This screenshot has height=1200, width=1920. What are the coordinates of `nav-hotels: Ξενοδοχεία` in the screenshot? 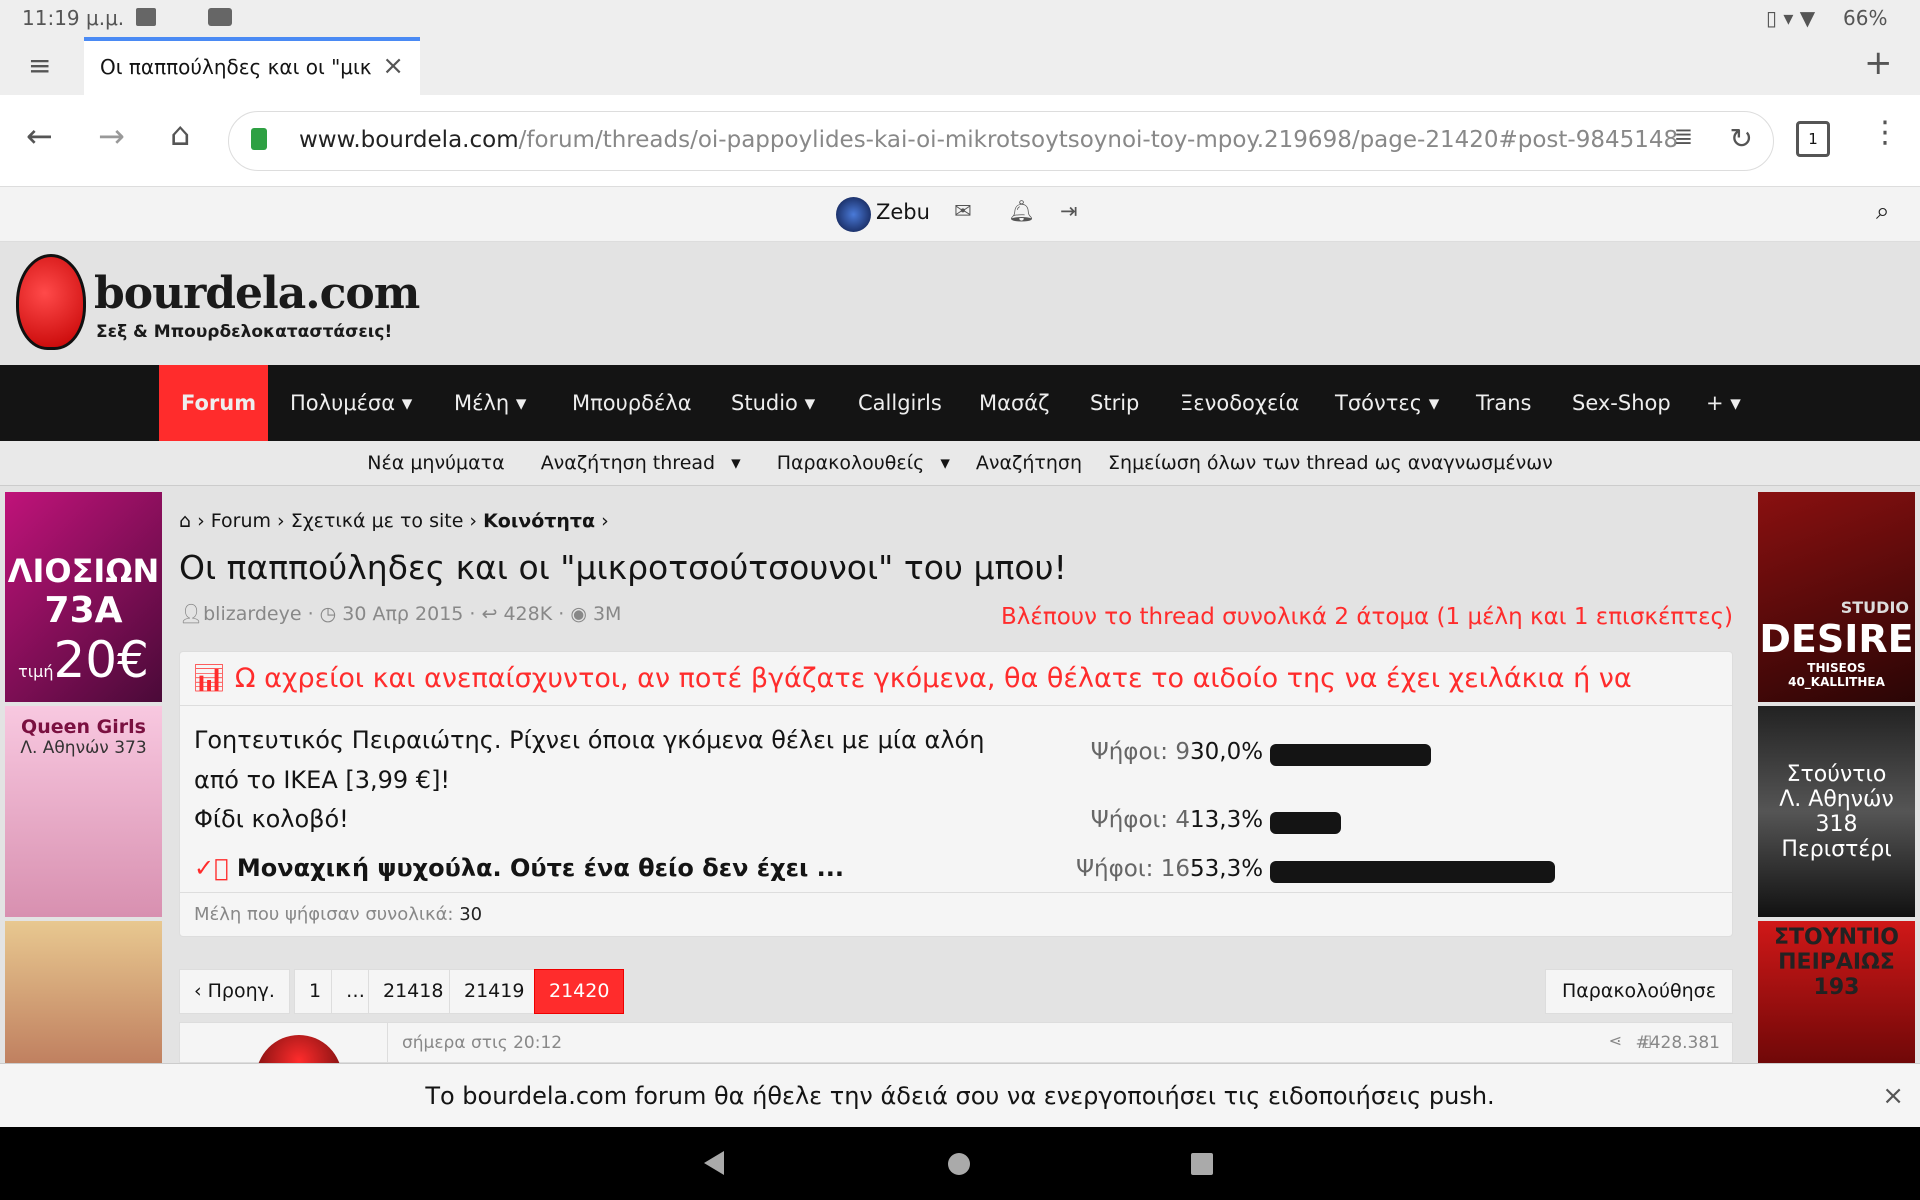 It's located at (1239, 403).